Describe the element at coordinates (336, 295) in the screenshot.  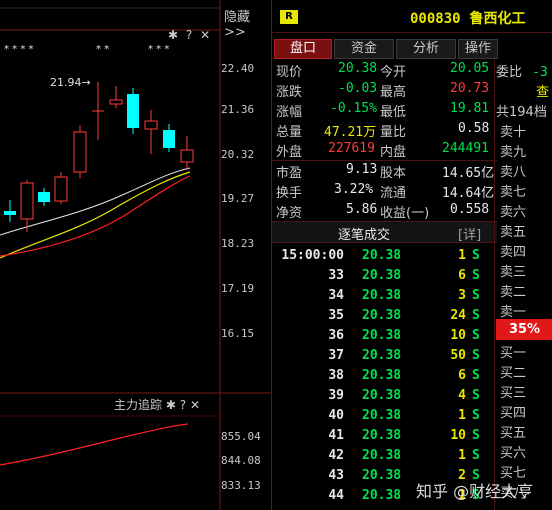
I see `trade-time: 34` at that location.